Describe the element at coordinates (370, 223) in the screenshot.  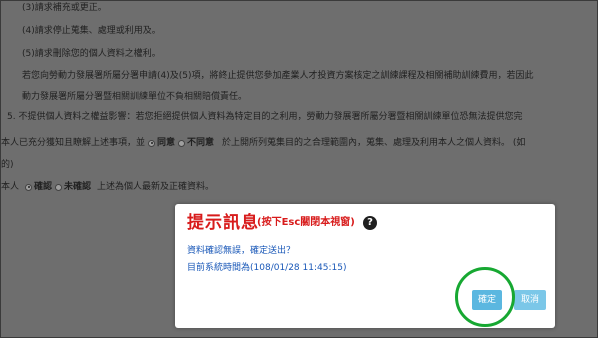
I see `question-circle-icon: ?` at that location.